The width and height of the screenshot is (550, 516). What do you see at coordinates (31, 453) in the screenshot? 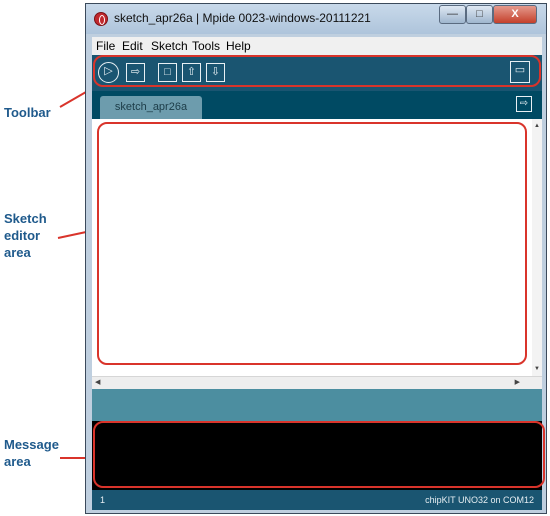
I see `message-area-annotation: Message area` at bounding box center [31, 453].